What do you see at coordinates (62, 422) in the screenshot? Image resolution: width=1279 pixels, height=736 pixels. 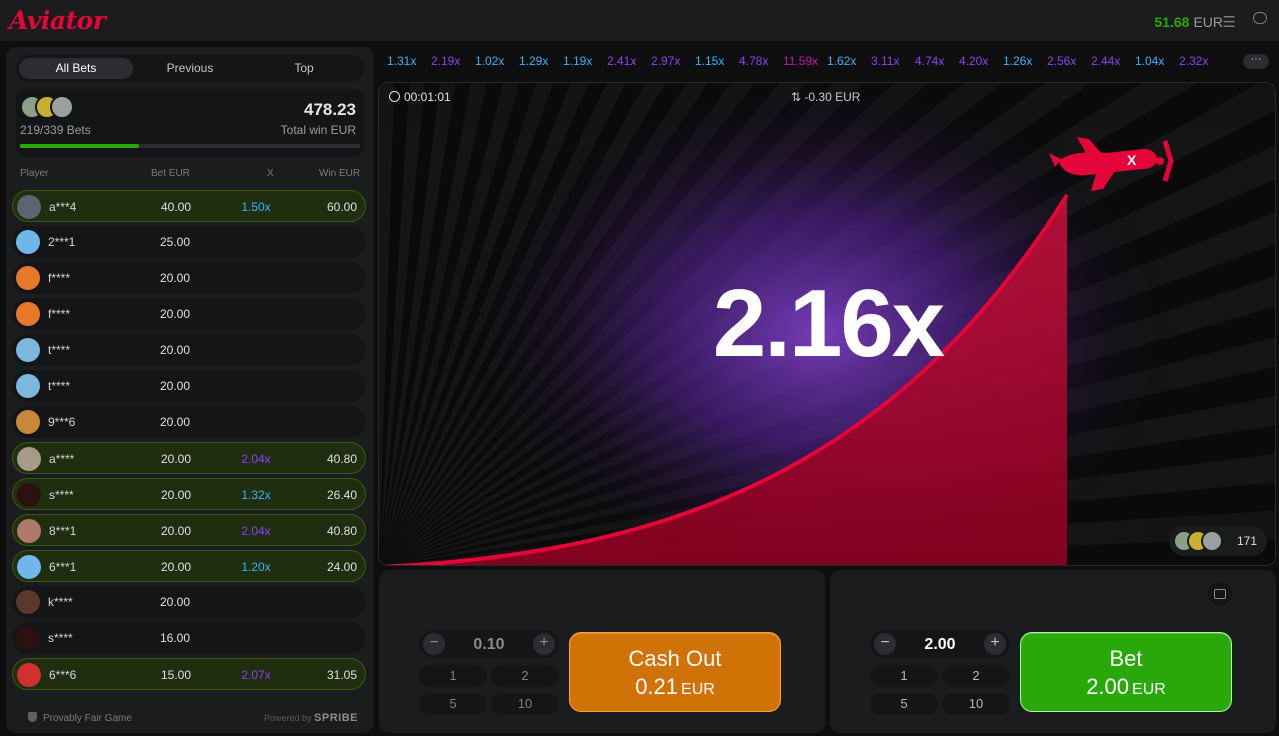 I see `player-name: 9***6` at bounding box center [62, 422].